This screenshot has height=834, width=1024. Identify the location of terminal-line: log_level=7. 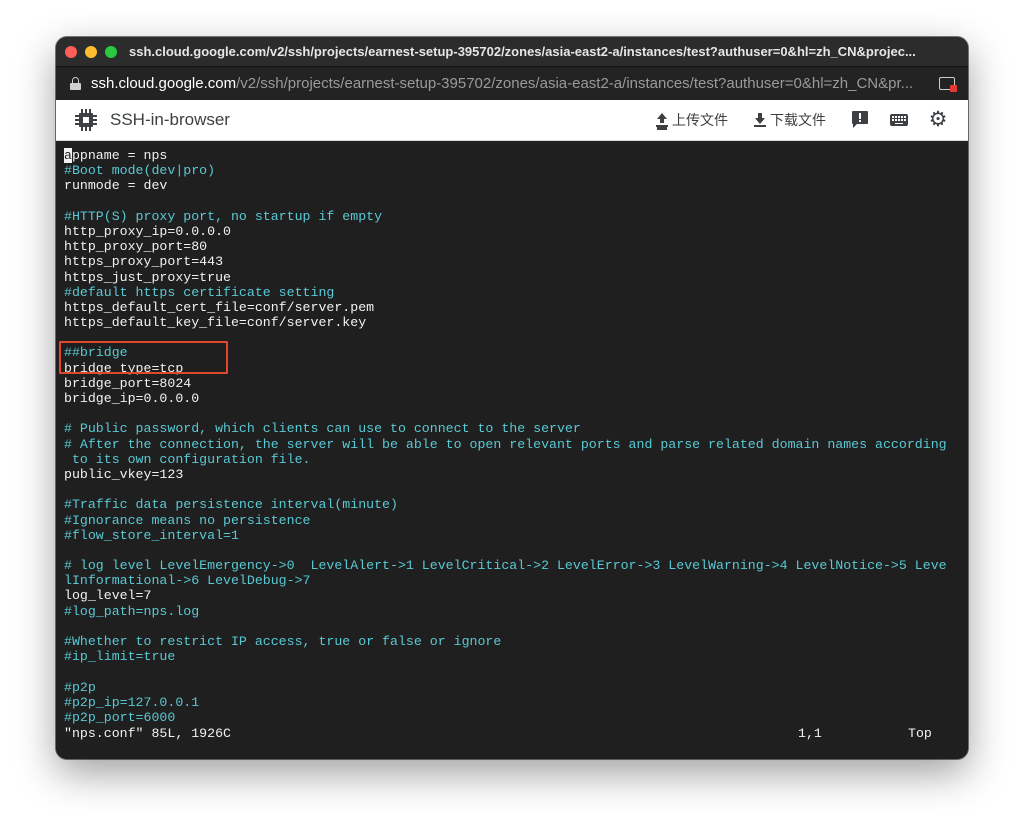
(108, 596).